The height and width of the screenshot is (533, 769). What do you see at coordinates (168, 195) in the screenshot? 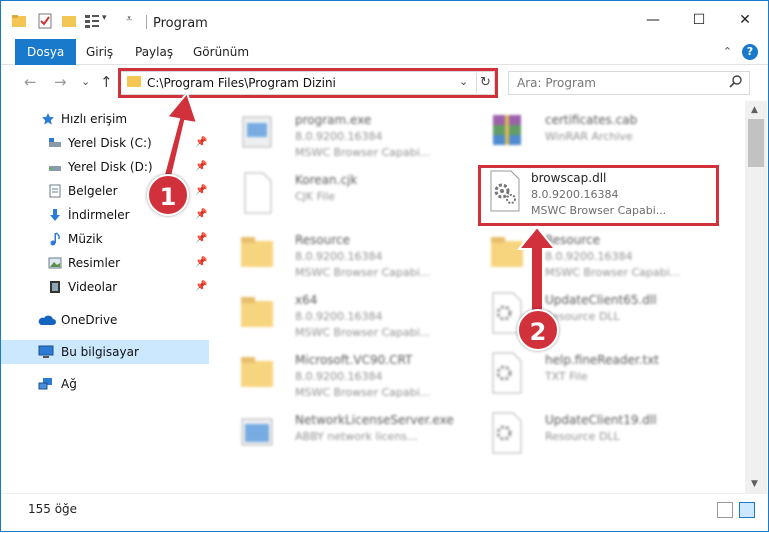
I see `step-badge-1: 1` at bounding box center [168, 195].